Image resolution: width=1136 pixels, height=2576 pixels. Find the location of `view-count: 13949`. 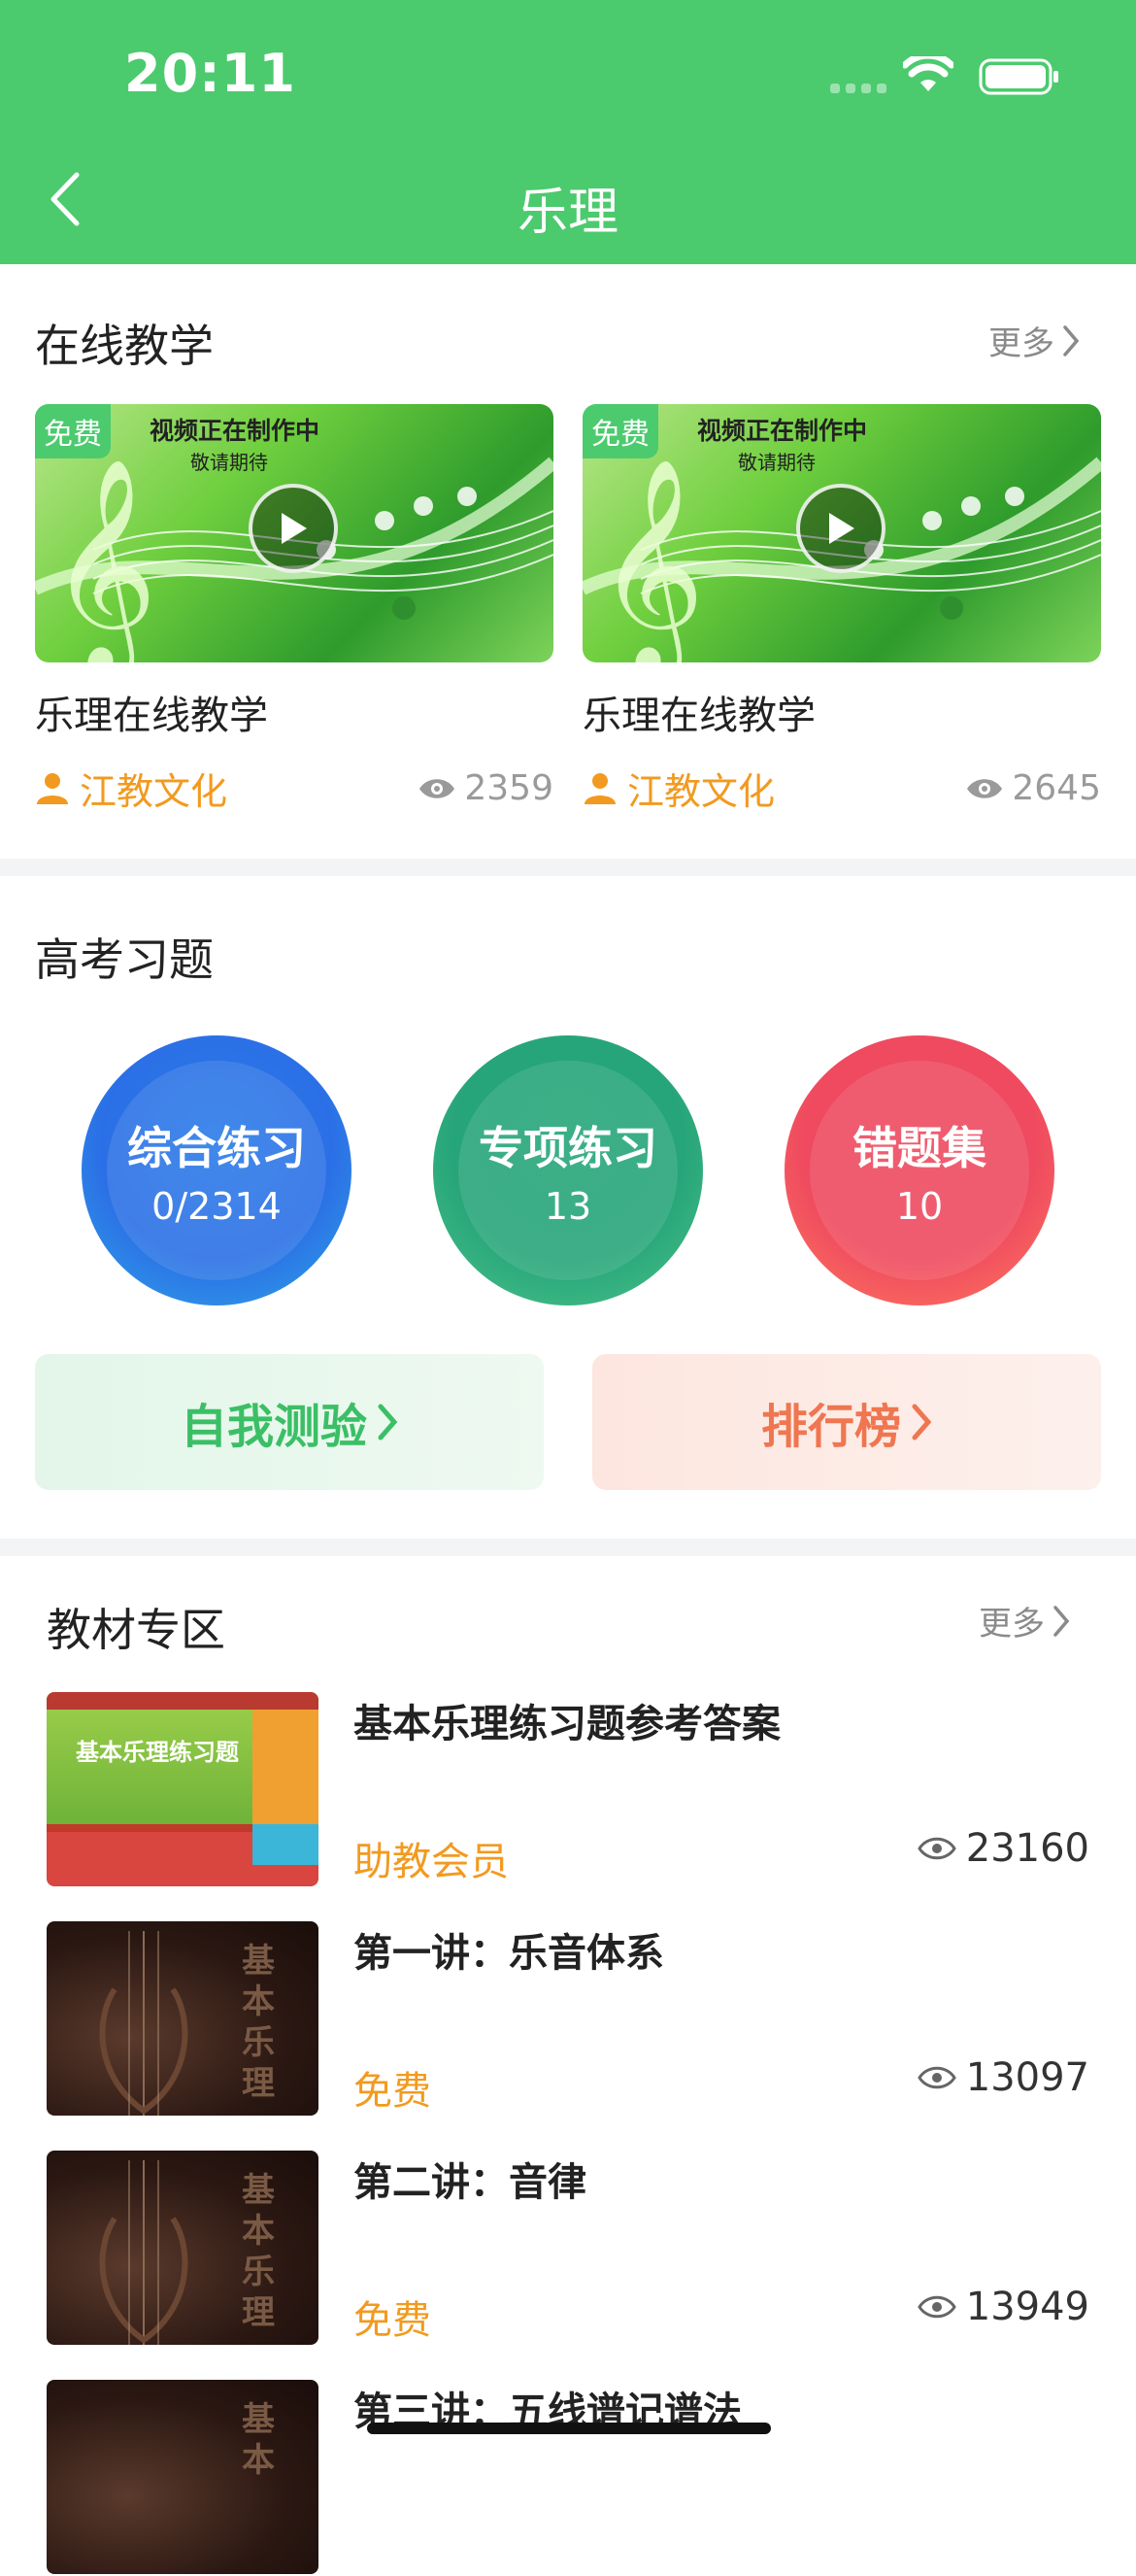

view-count: 13949 is located at coordinates (1003, 2307).